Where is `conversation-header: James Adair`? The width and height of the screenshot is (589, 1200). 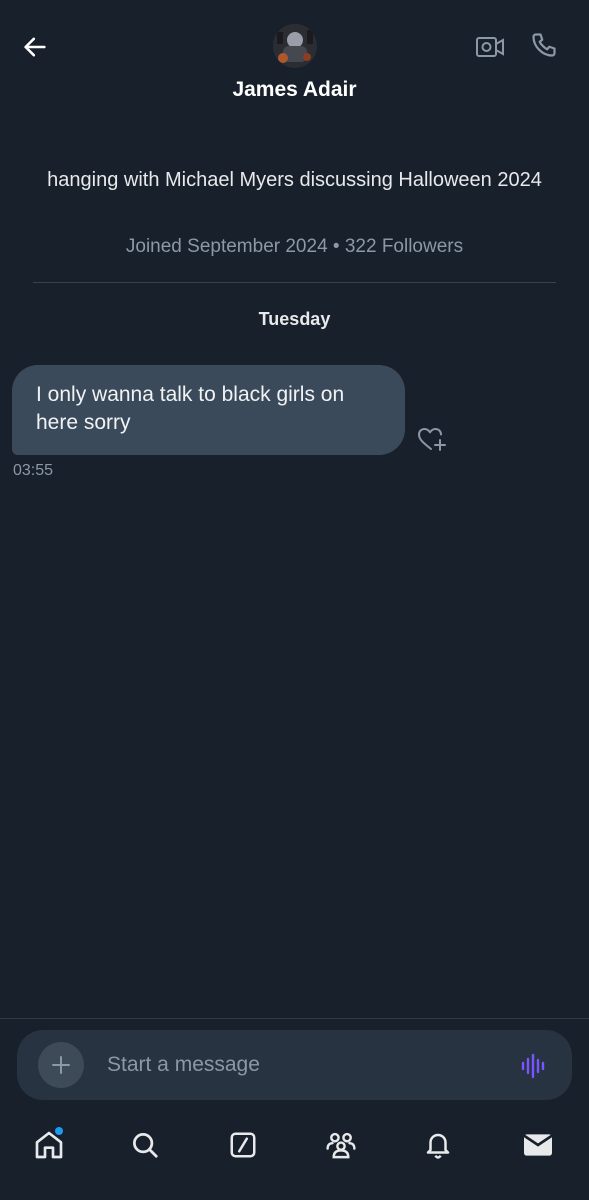
conversation-header: James Adair is located at coordinates (294, 57).